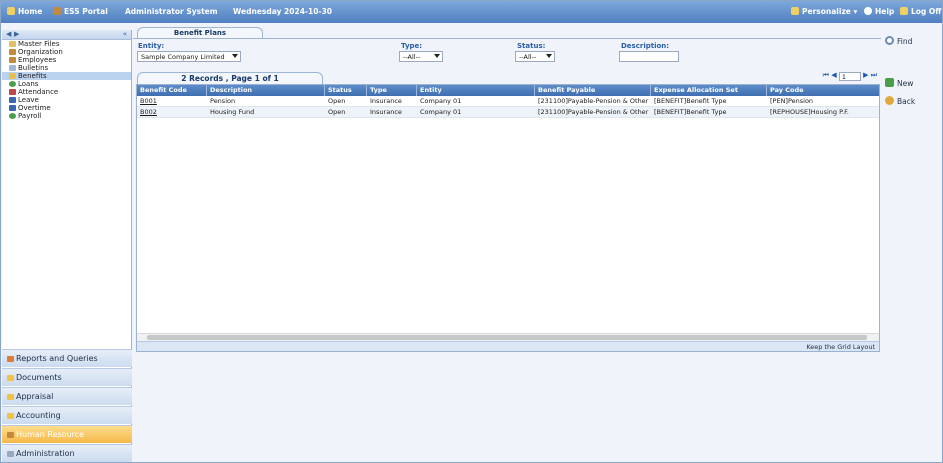  What do you see at coordinates (67, 415) in the screenshot?
I see `section-accounting: Accounting` at bounding box center [67, 415].